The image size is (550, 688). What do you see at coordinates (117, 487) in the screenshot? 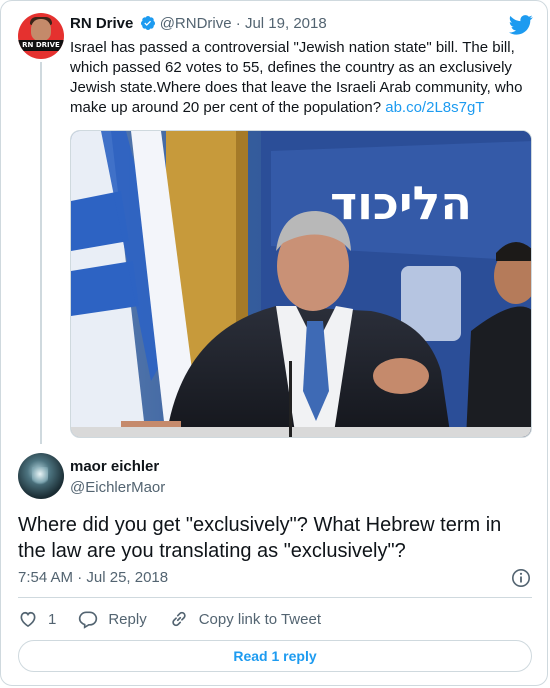
I see `reply-author-handle: @EichlerMaor` at bounding box center [117, 487].